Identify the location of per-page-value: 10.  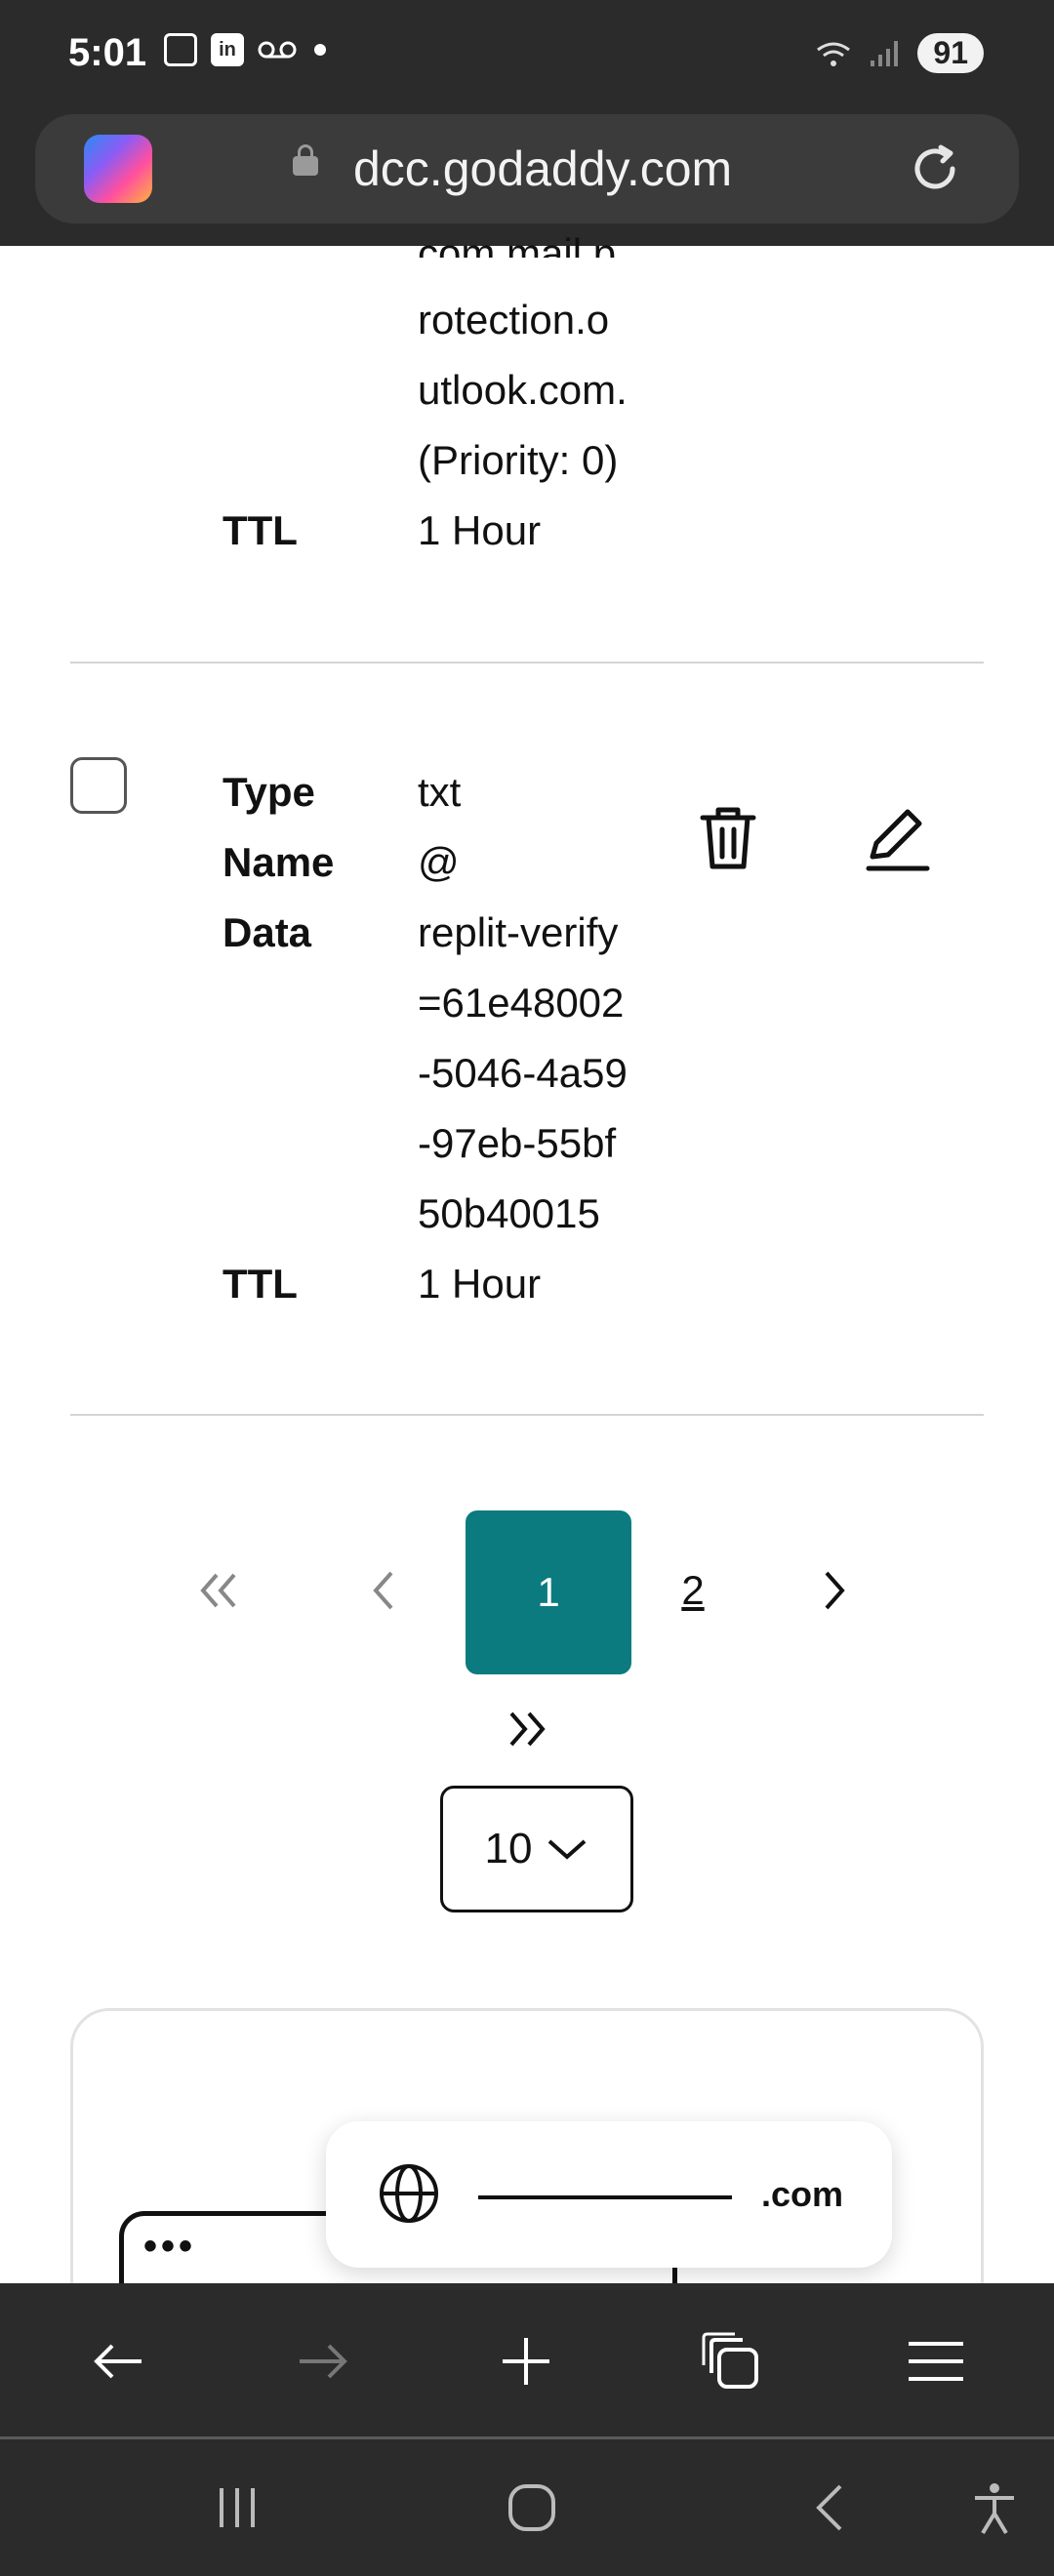
(508, 1848).